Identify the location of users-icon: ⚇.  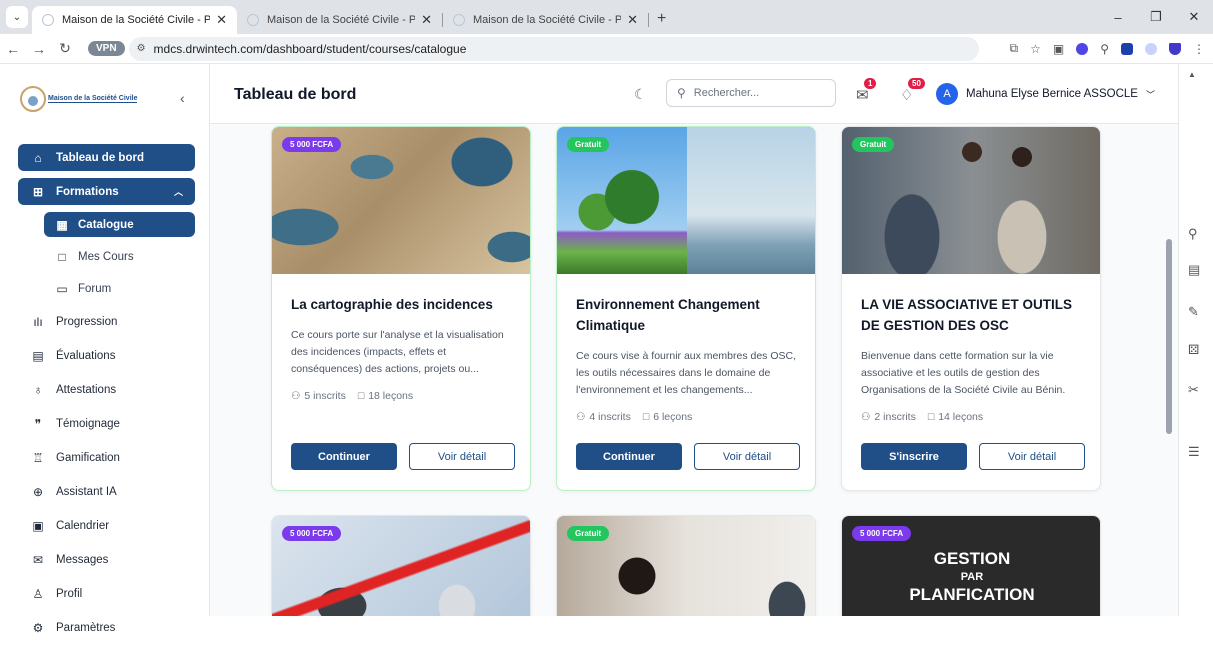
(296, 396).